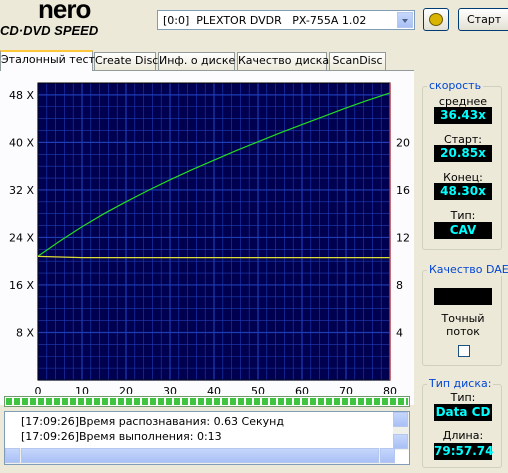 The image size is (508, 473). What do you see at coordinates (346, 389) in the screenshot?
I see `x-tick-label: 70` at bounding box center [346, 389].